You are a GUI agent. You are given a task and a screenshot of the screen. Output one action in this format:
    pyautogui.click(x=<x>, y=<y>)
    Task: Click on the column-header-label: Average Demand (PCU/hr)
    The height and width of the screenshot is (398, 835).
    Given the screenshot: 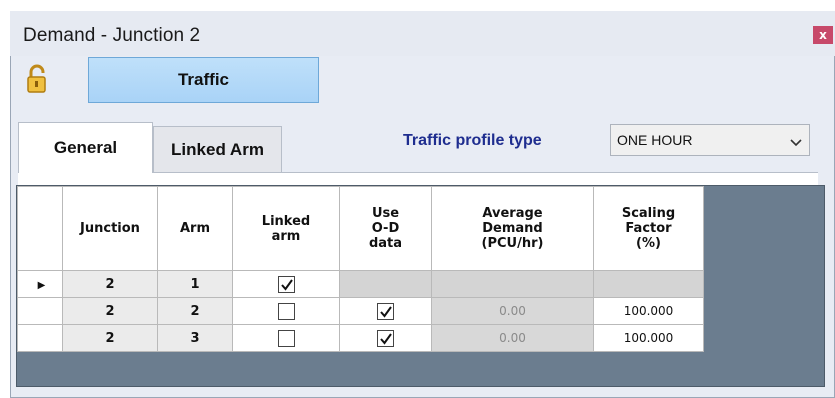 What is the action you would take?
    pyautogui.click(x=512, y=228)
    